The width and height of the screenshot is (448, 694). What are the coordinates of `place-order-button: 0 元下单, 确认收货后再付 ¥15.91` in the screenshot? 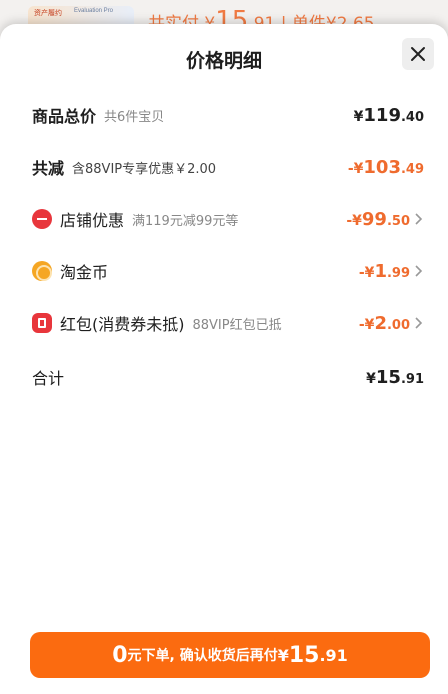 It's located at (230, 655).